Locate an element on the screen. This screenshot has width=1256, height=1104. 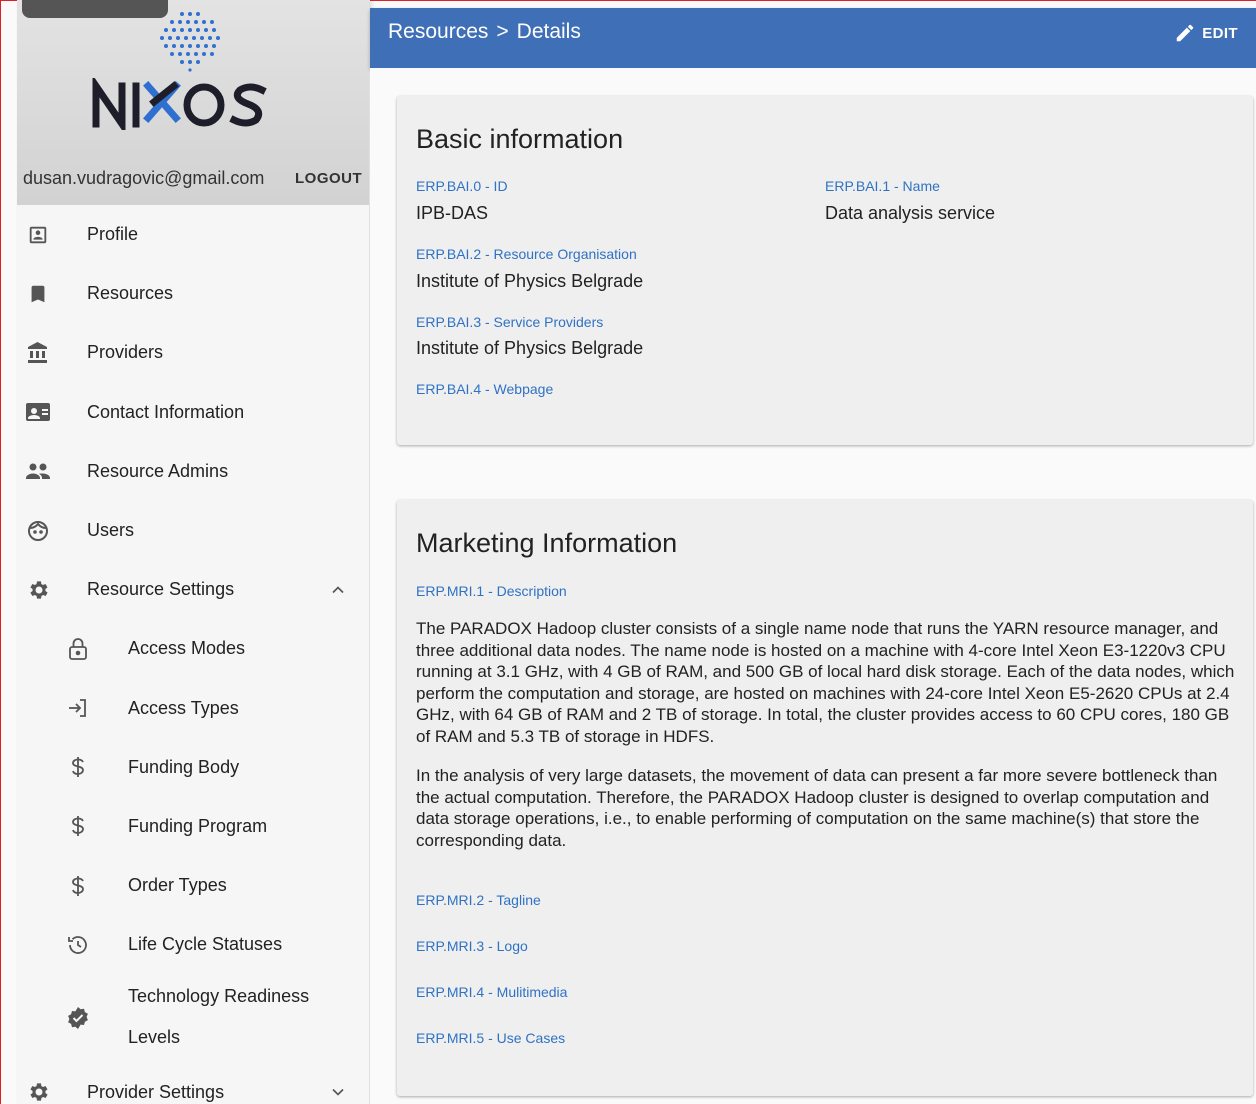
basic-information-title: Basic information is located at coordinates (520, 139).